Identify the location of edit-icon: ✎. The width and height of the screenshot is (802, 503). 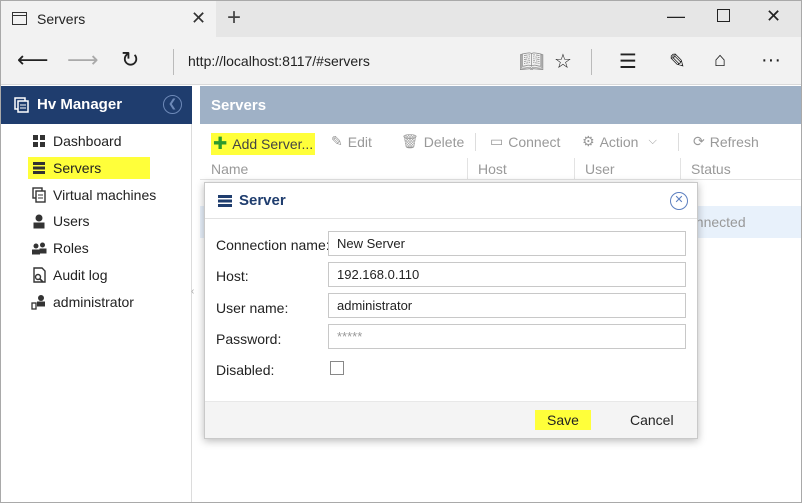
(337, 141).